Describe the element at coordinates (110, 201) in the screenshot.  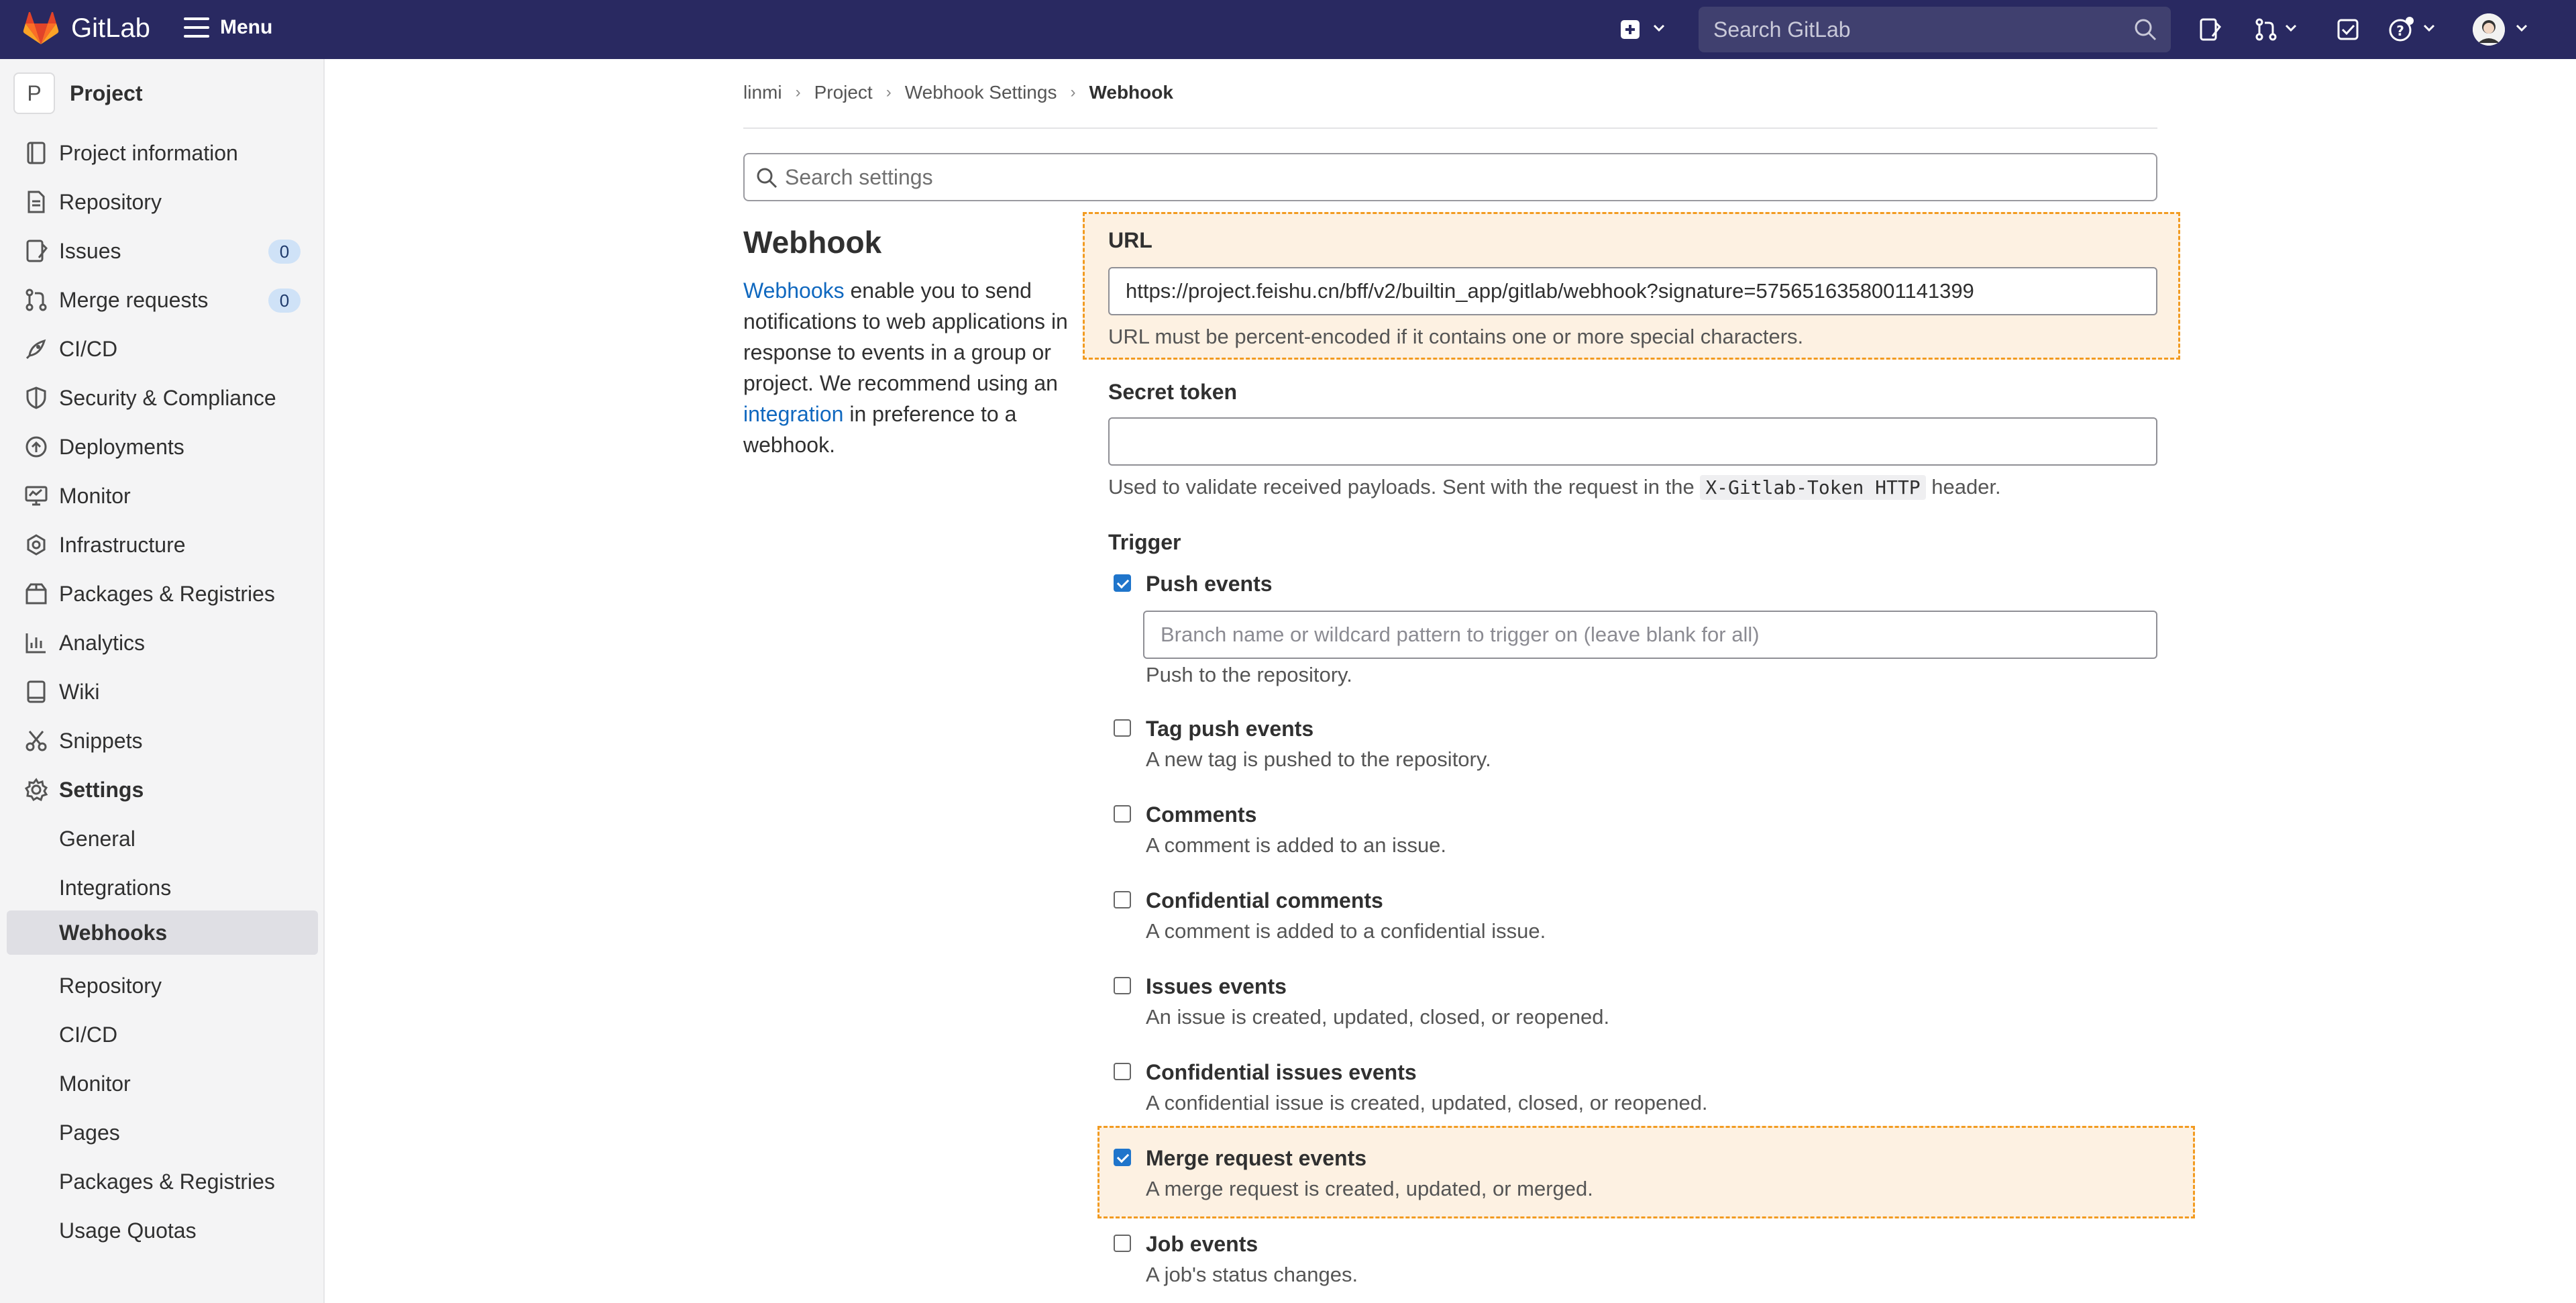
I see `sidebar-item-label: Repository` at that location.